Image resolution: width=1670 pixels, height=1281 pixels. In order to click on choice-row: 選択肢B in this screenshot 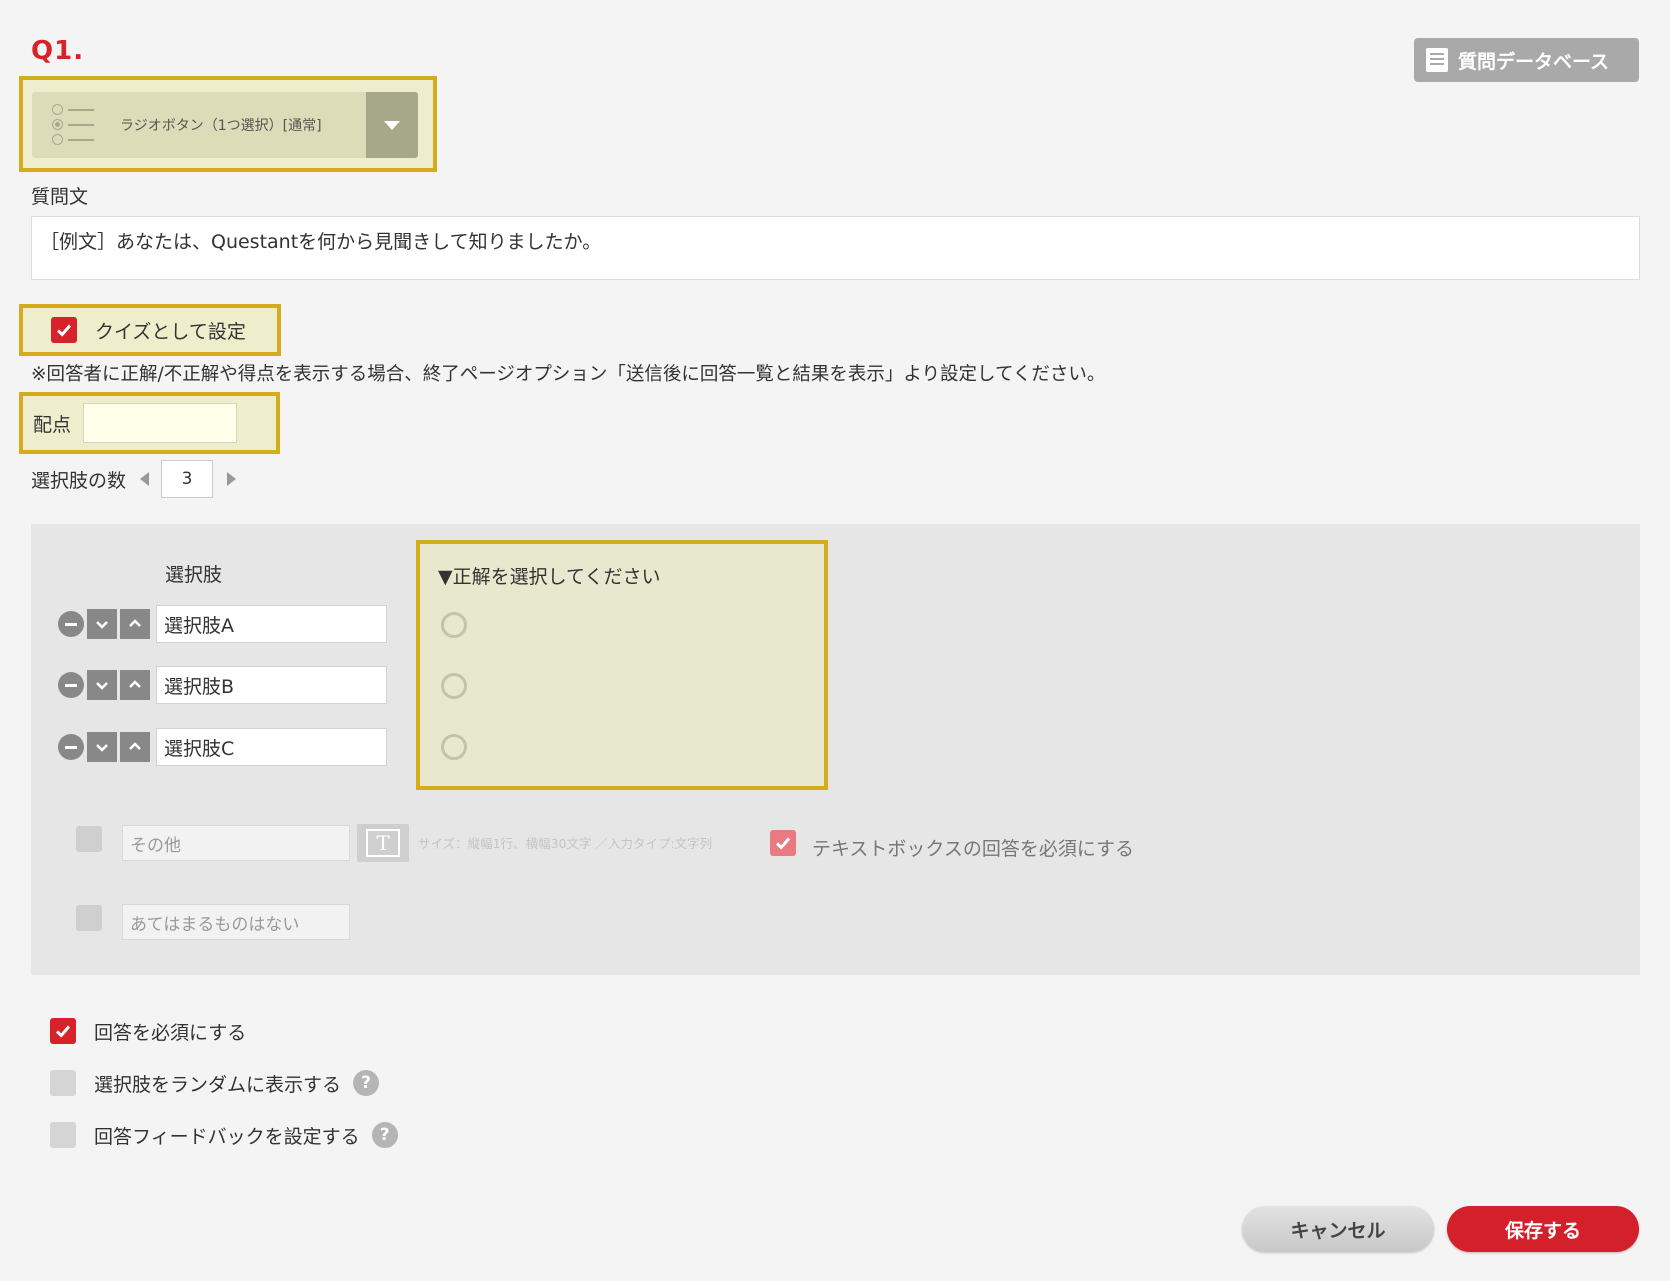, I will do `click(222, 685)`.